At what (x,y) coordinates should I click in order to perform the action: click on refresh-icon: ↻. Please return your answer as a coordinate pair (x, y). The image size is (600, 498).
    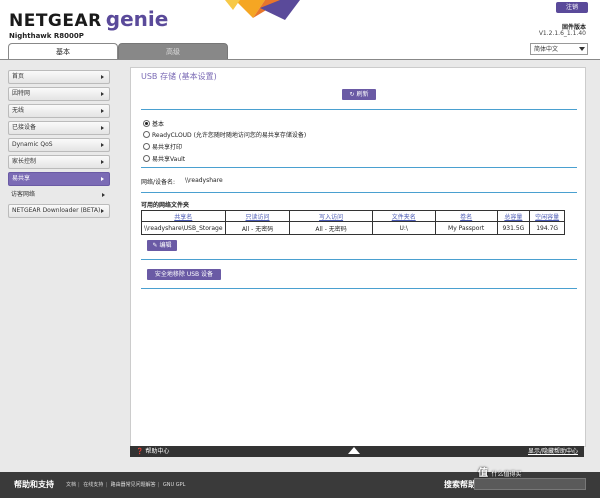
    Looking at the image, I should click on (352, 94).